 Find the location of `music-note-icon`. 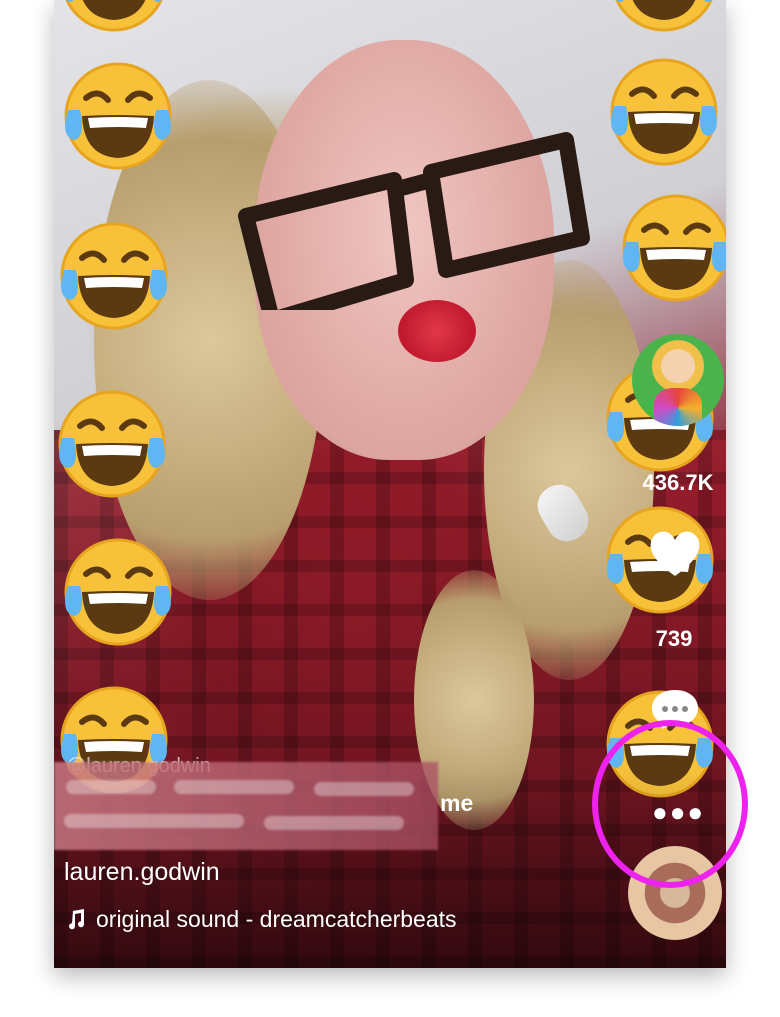

music-note-icon is located at coordinates (77, 918).